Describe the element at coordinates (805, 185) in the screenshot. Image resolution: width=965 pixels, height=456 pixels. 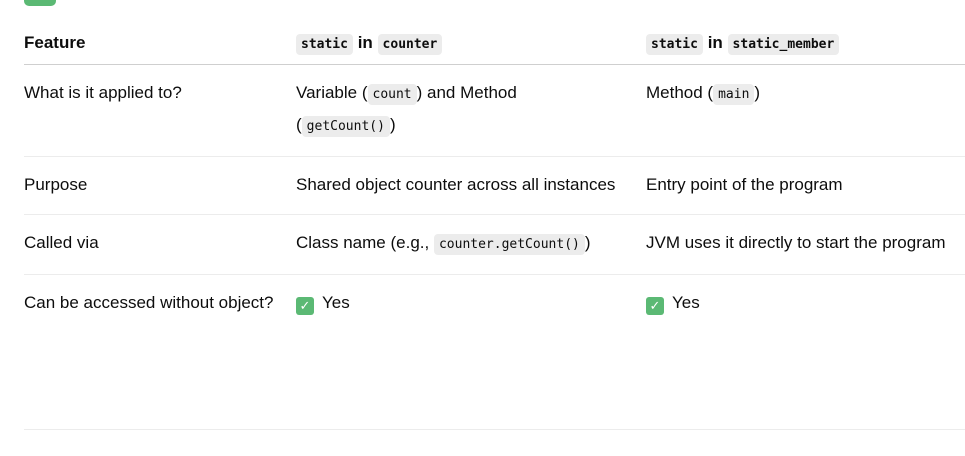
I see `cell-static-member: Entry point of the program` at that location.